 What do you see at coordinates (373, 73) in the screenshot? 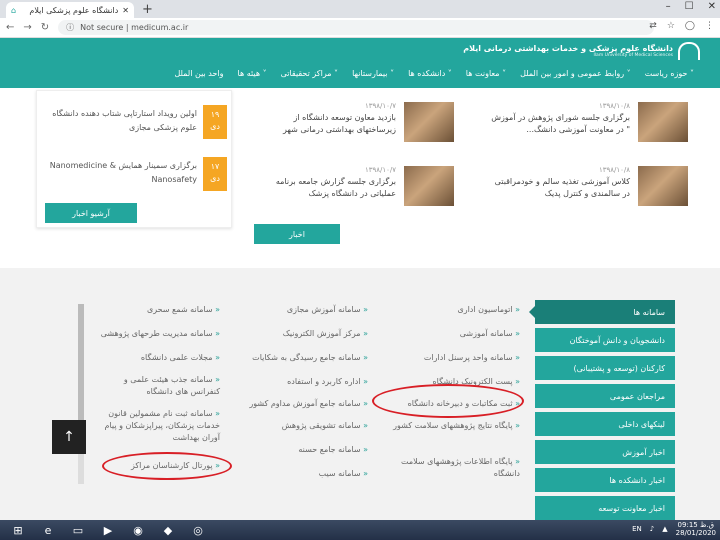
I see `menu-item-hospitals: بیمارستانها ˅` at bounding box center [373, 73].